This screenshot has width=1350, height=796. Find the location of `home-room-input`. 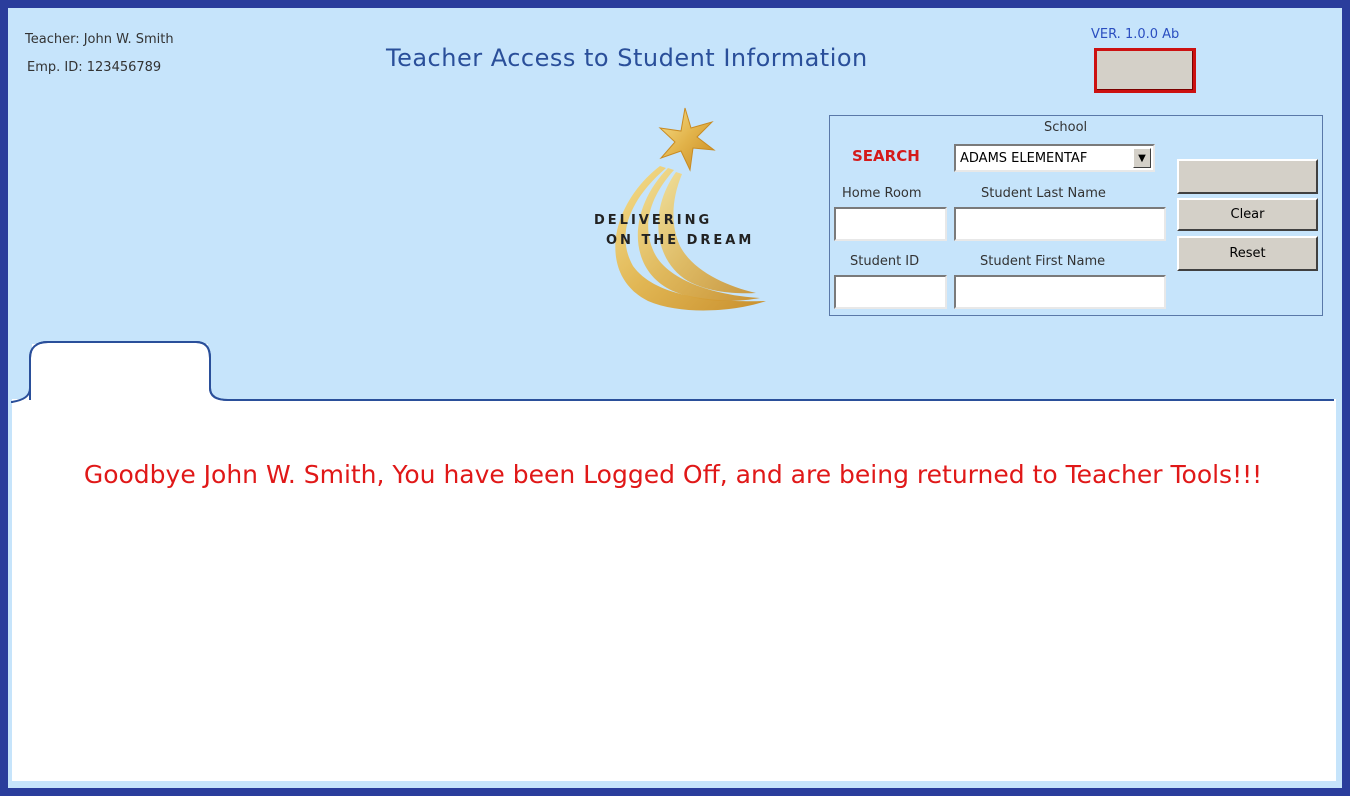

home-room-input is located at coordinates (890, 224).